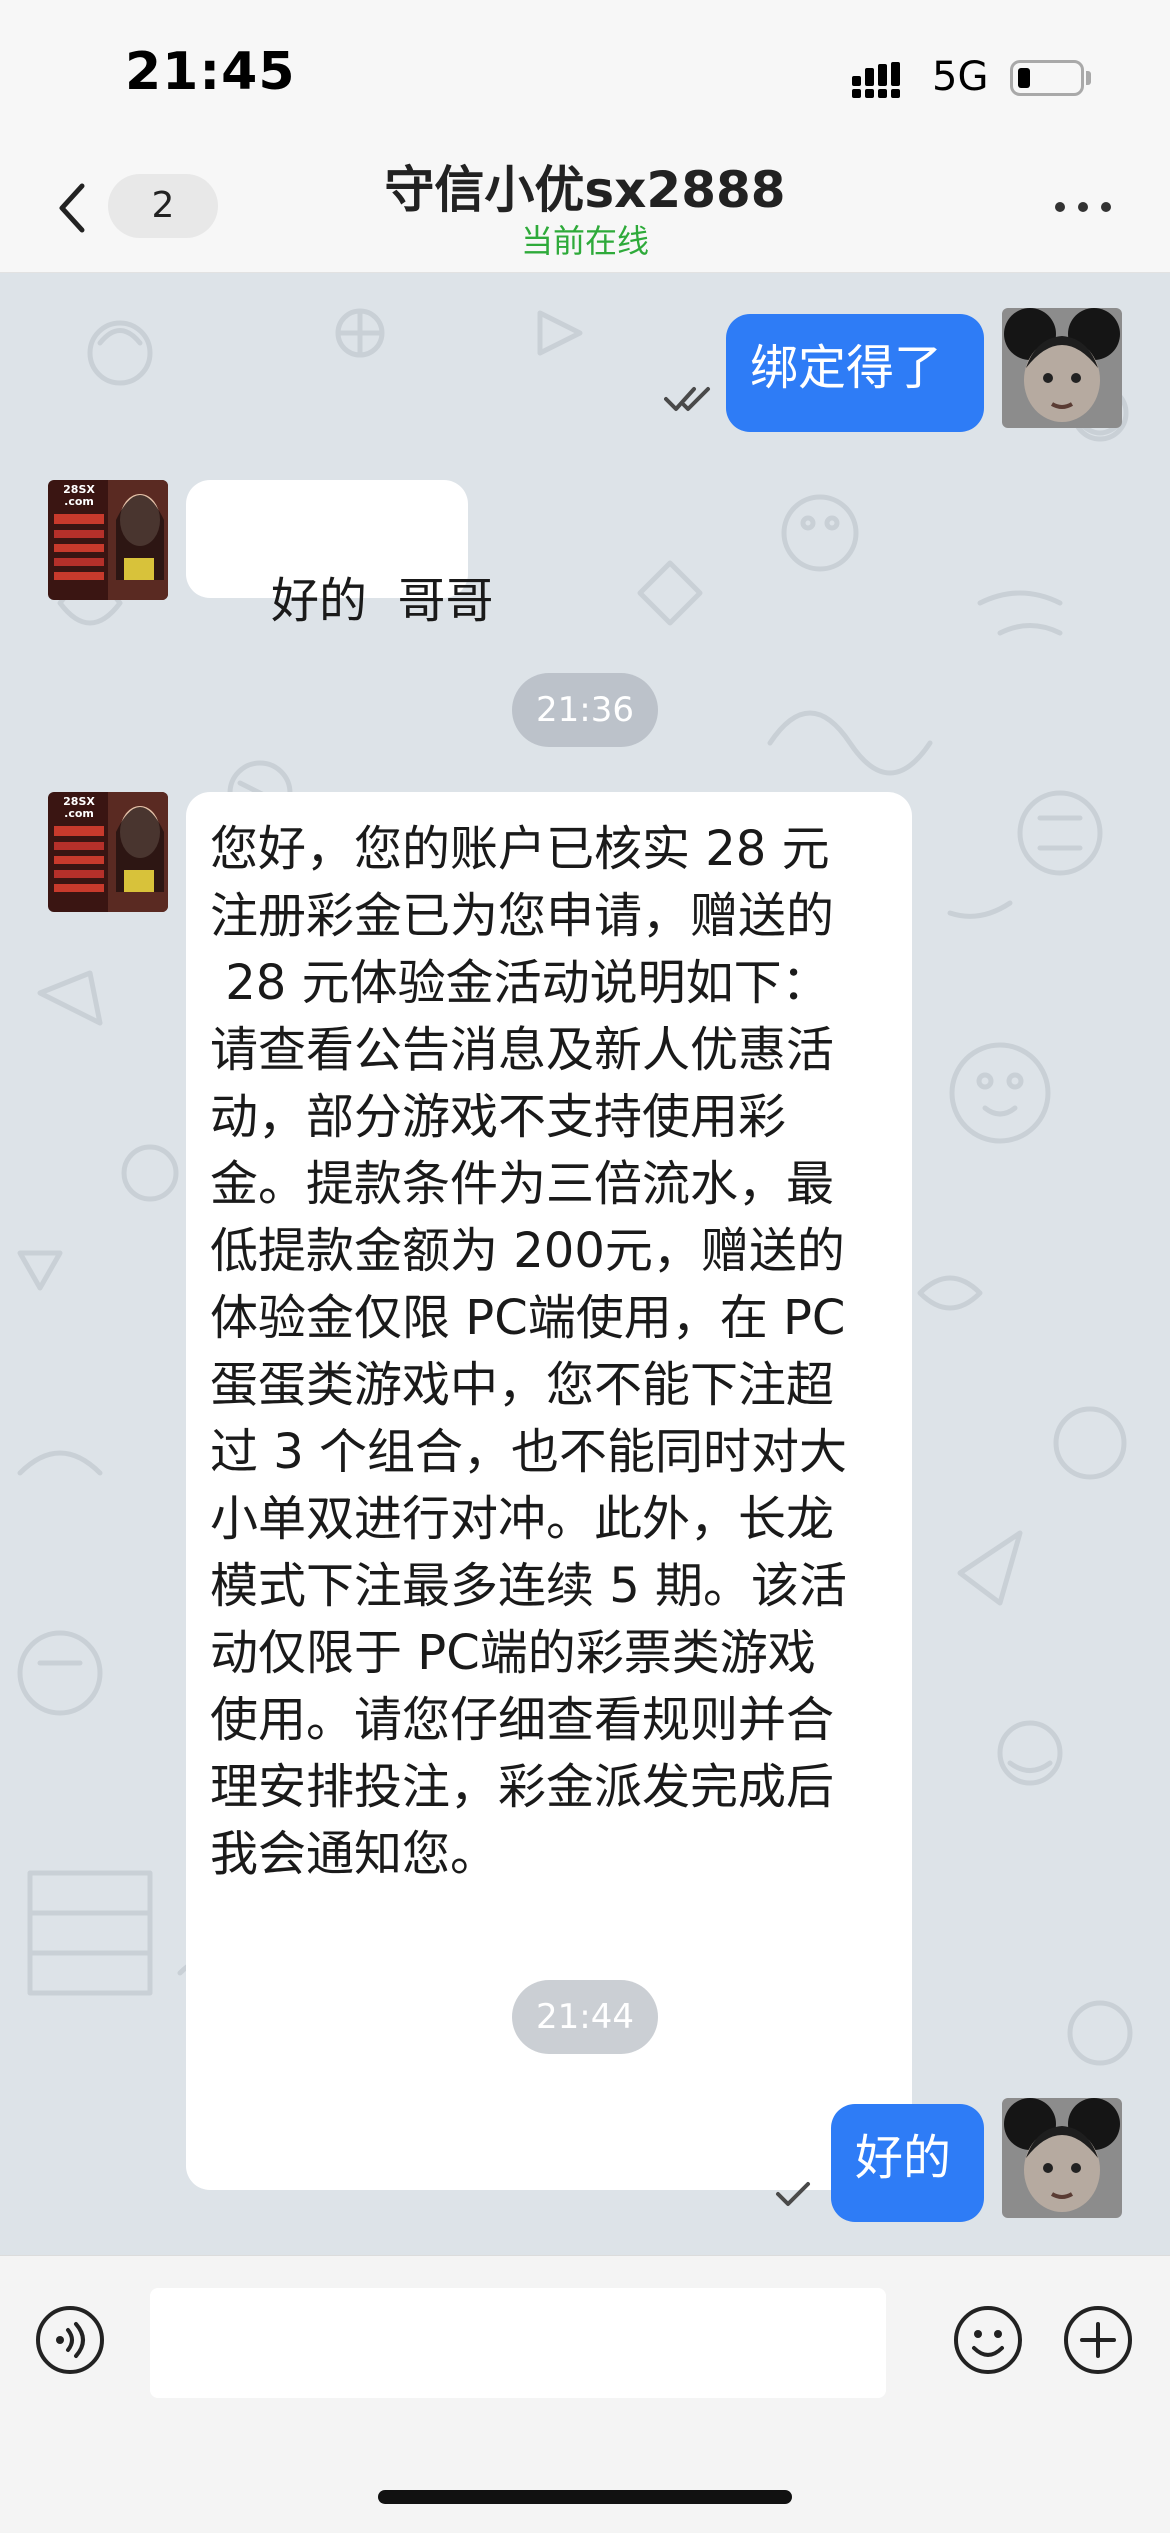  Describe the element at coordinates (960, 77) in the screenshot. I see `network-type: 5G` at that location.